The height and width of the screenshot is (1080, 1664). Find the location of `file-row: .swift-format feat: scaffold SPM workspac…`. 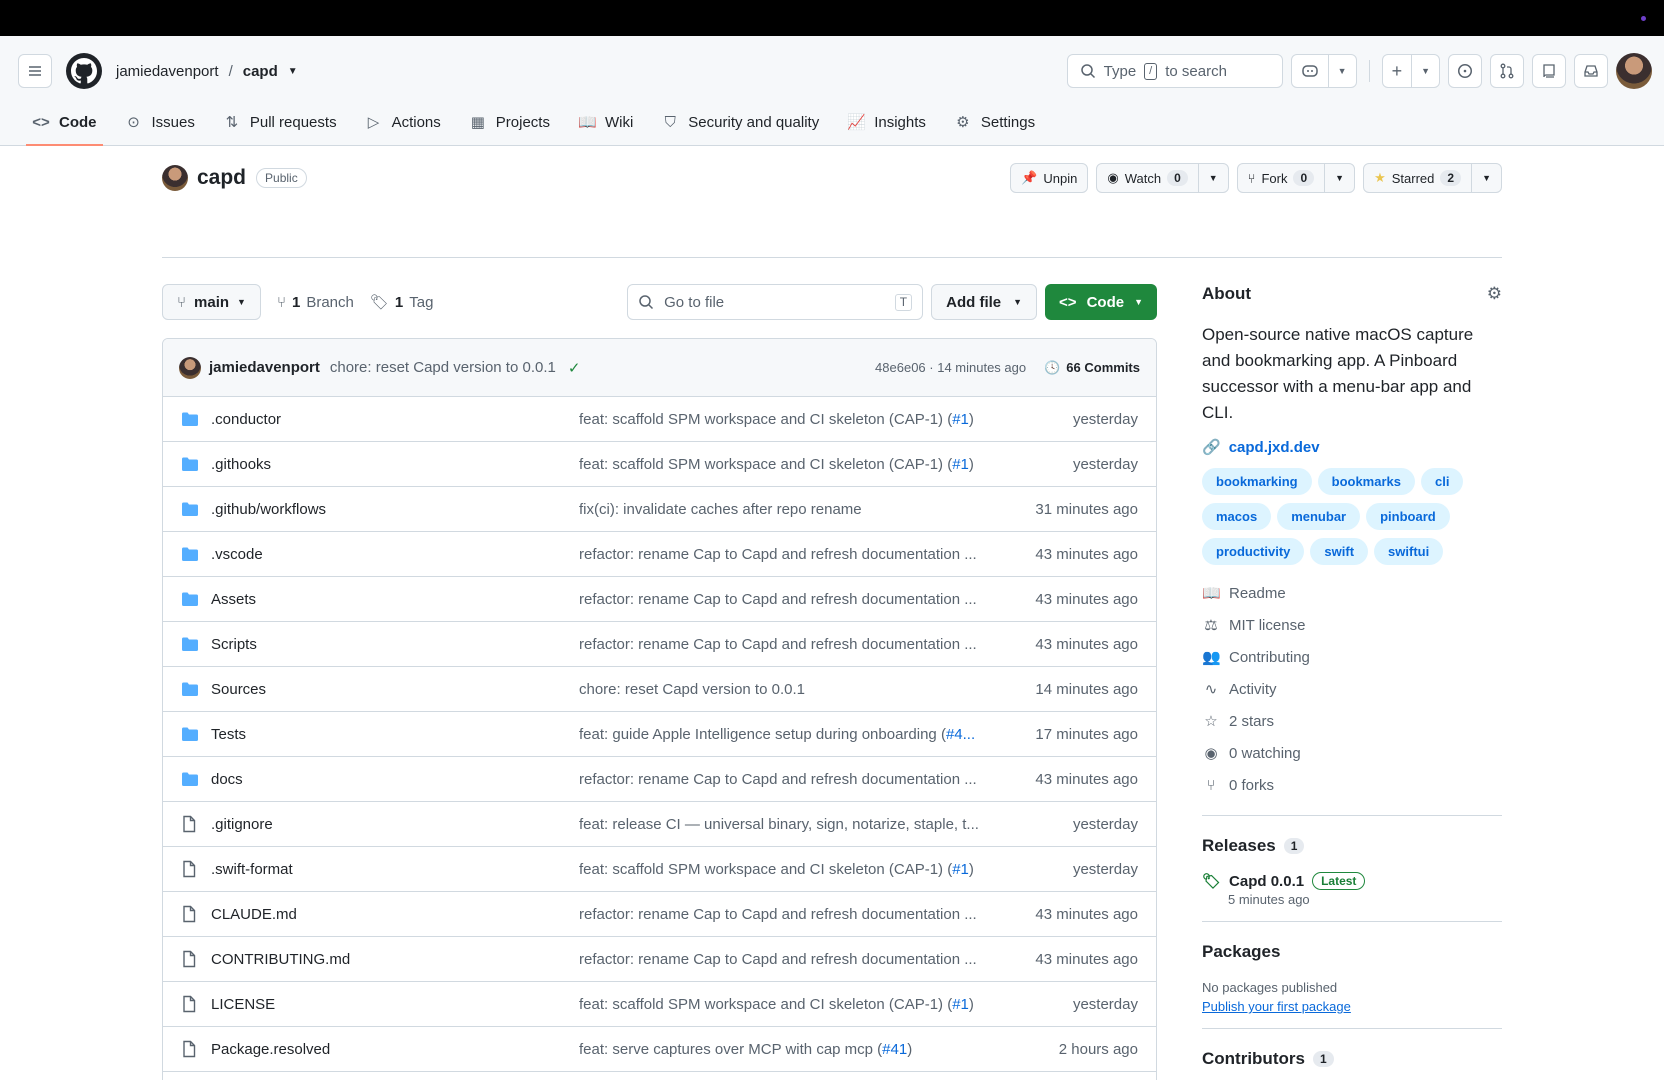

file-row: .swift-format feat: scaffold SPM workspac… is located at coordinates (659, 869).